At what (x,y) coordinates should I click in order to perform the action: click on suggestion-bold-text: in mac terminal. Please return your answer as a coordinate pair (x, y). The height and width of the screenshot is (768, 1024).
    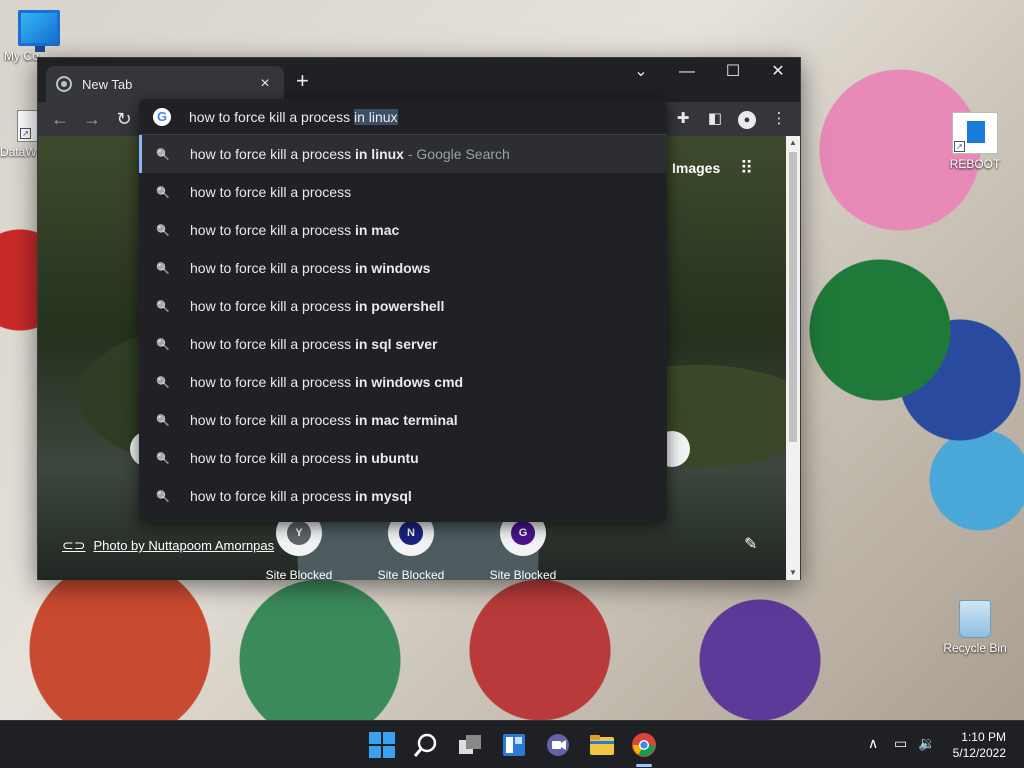
    Looking at the image, I should click on (406, 420).